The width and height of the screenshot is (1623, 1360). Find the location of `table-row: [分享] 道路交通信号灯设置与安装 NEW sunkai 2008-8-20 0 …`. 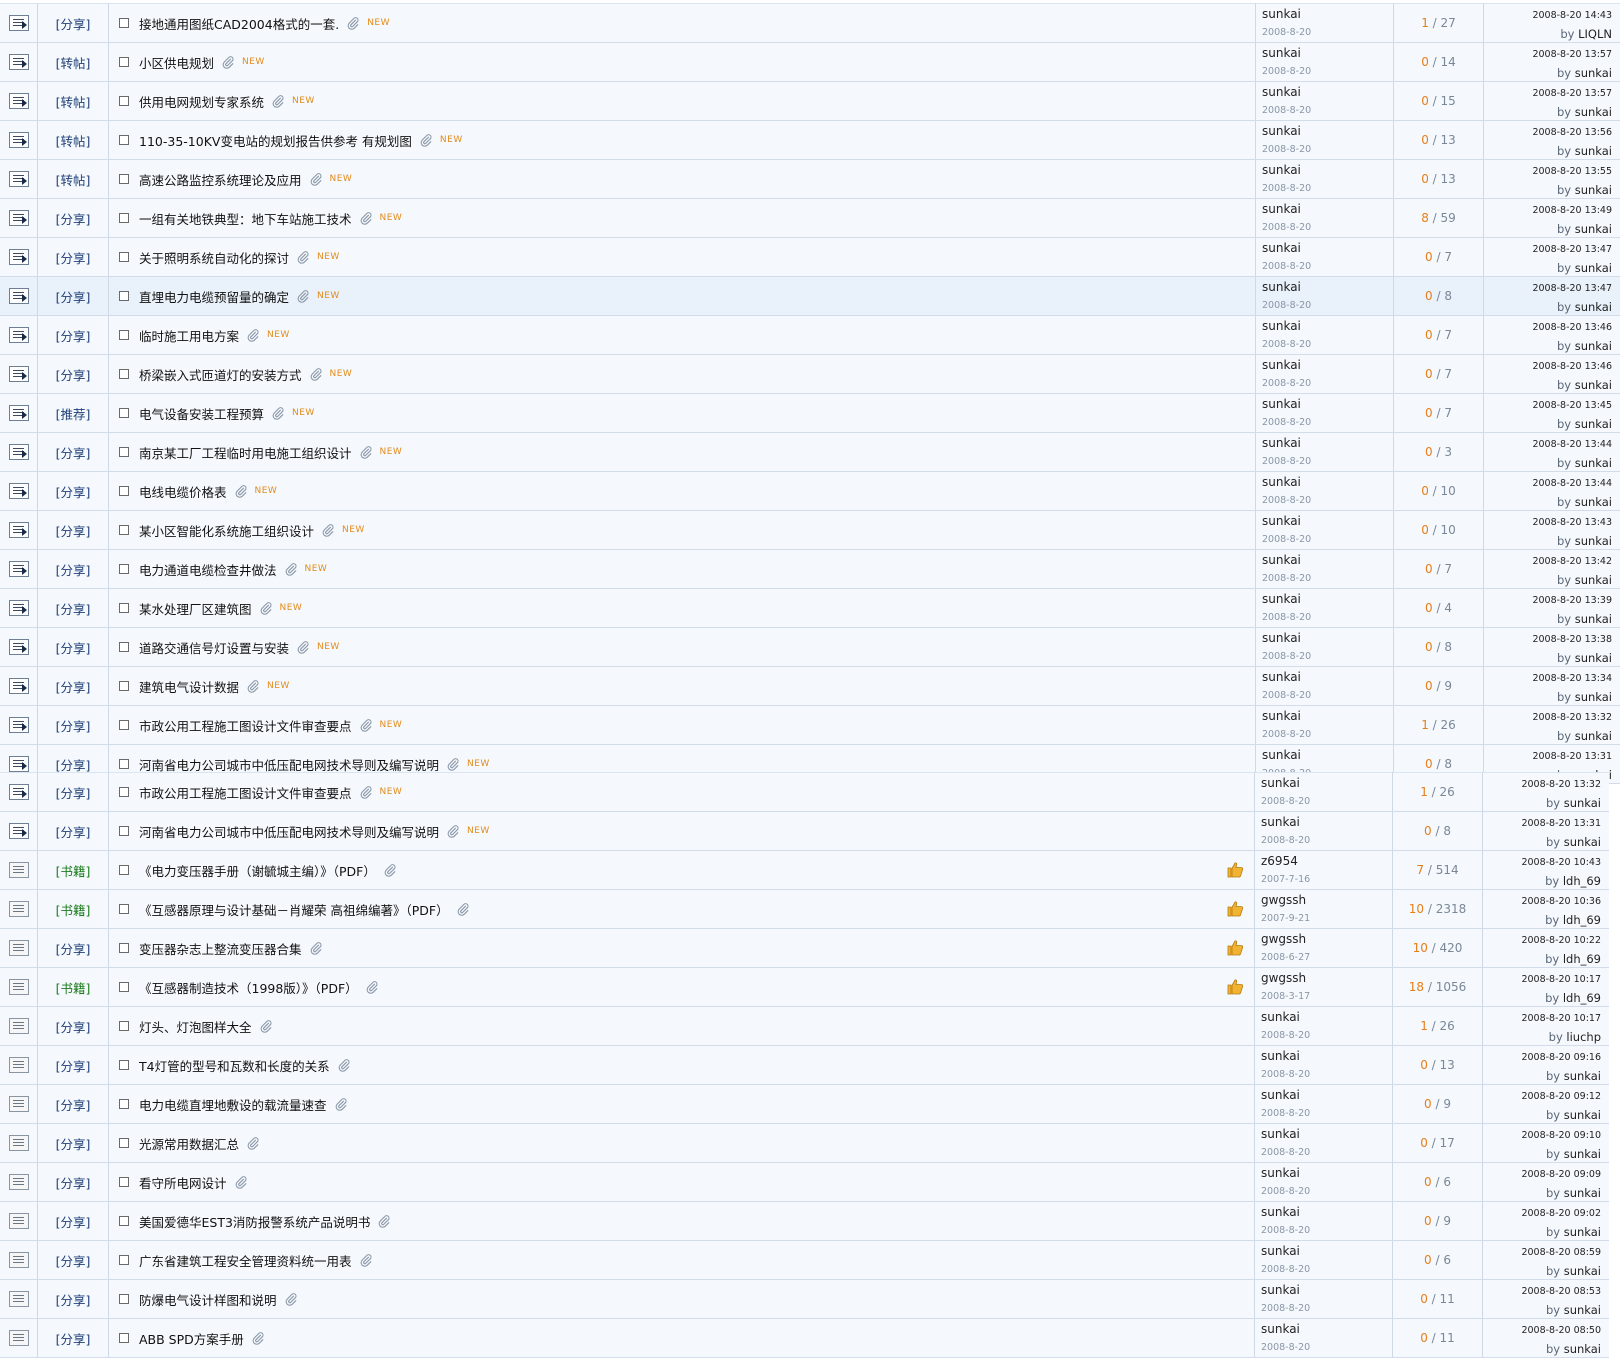

table-row: [分享] 道路交通信号灯设置与安装 NEW sunkai 2008-8-20 0 … is located at coordinates (810, 647).